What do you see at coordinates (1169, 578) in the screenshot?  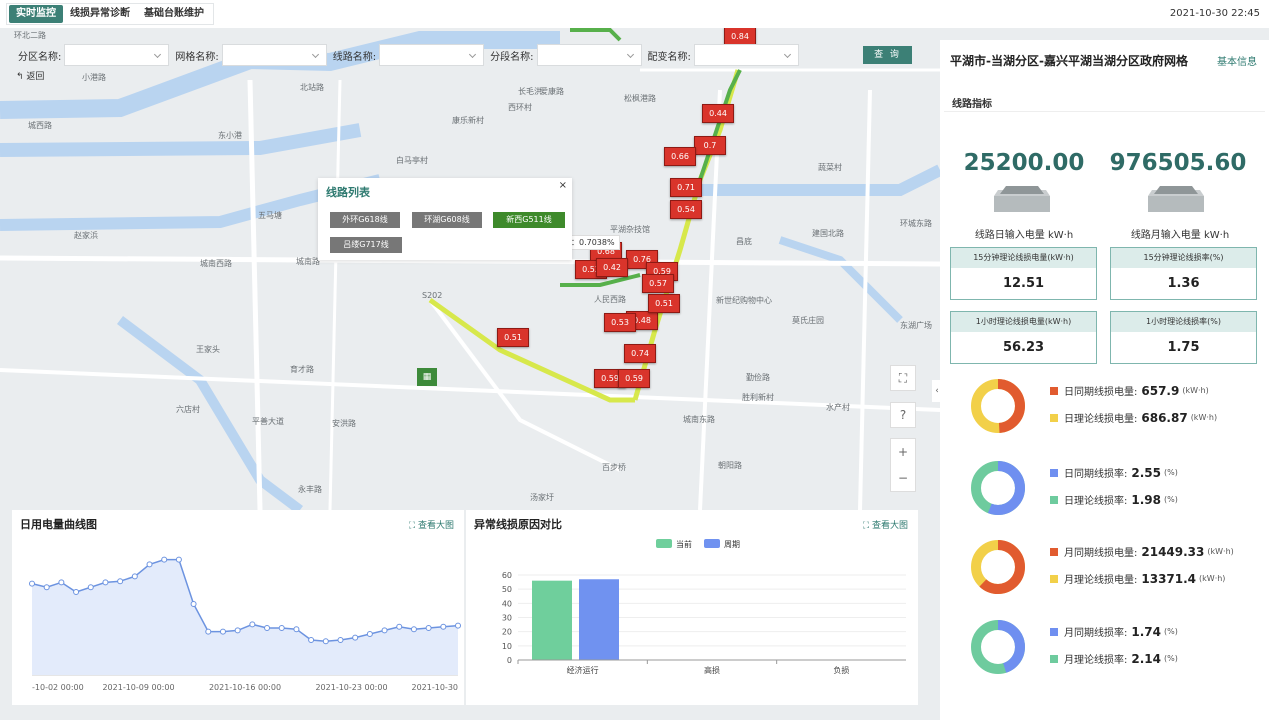 I see `legend-value: 13371.4` at bounding box center [1169, 578].